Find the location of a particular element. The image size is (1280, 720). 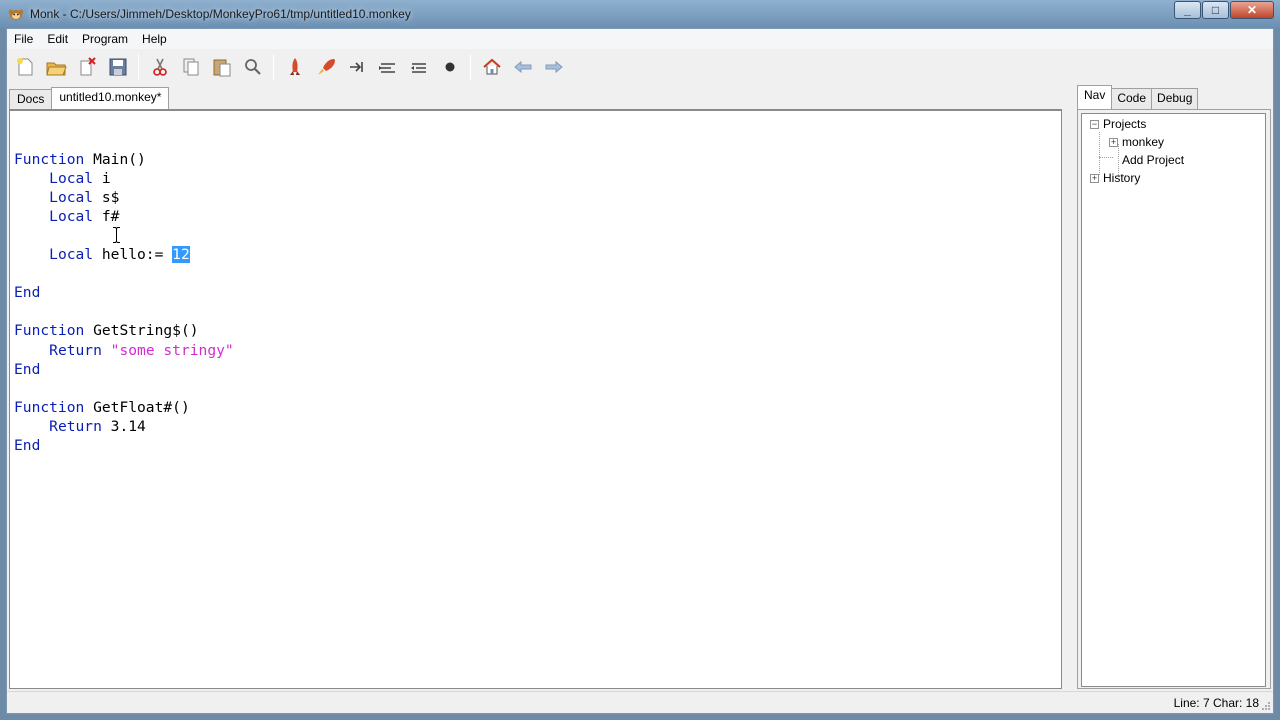

tree-projects: Projects is located at coordinates (1124, 124).